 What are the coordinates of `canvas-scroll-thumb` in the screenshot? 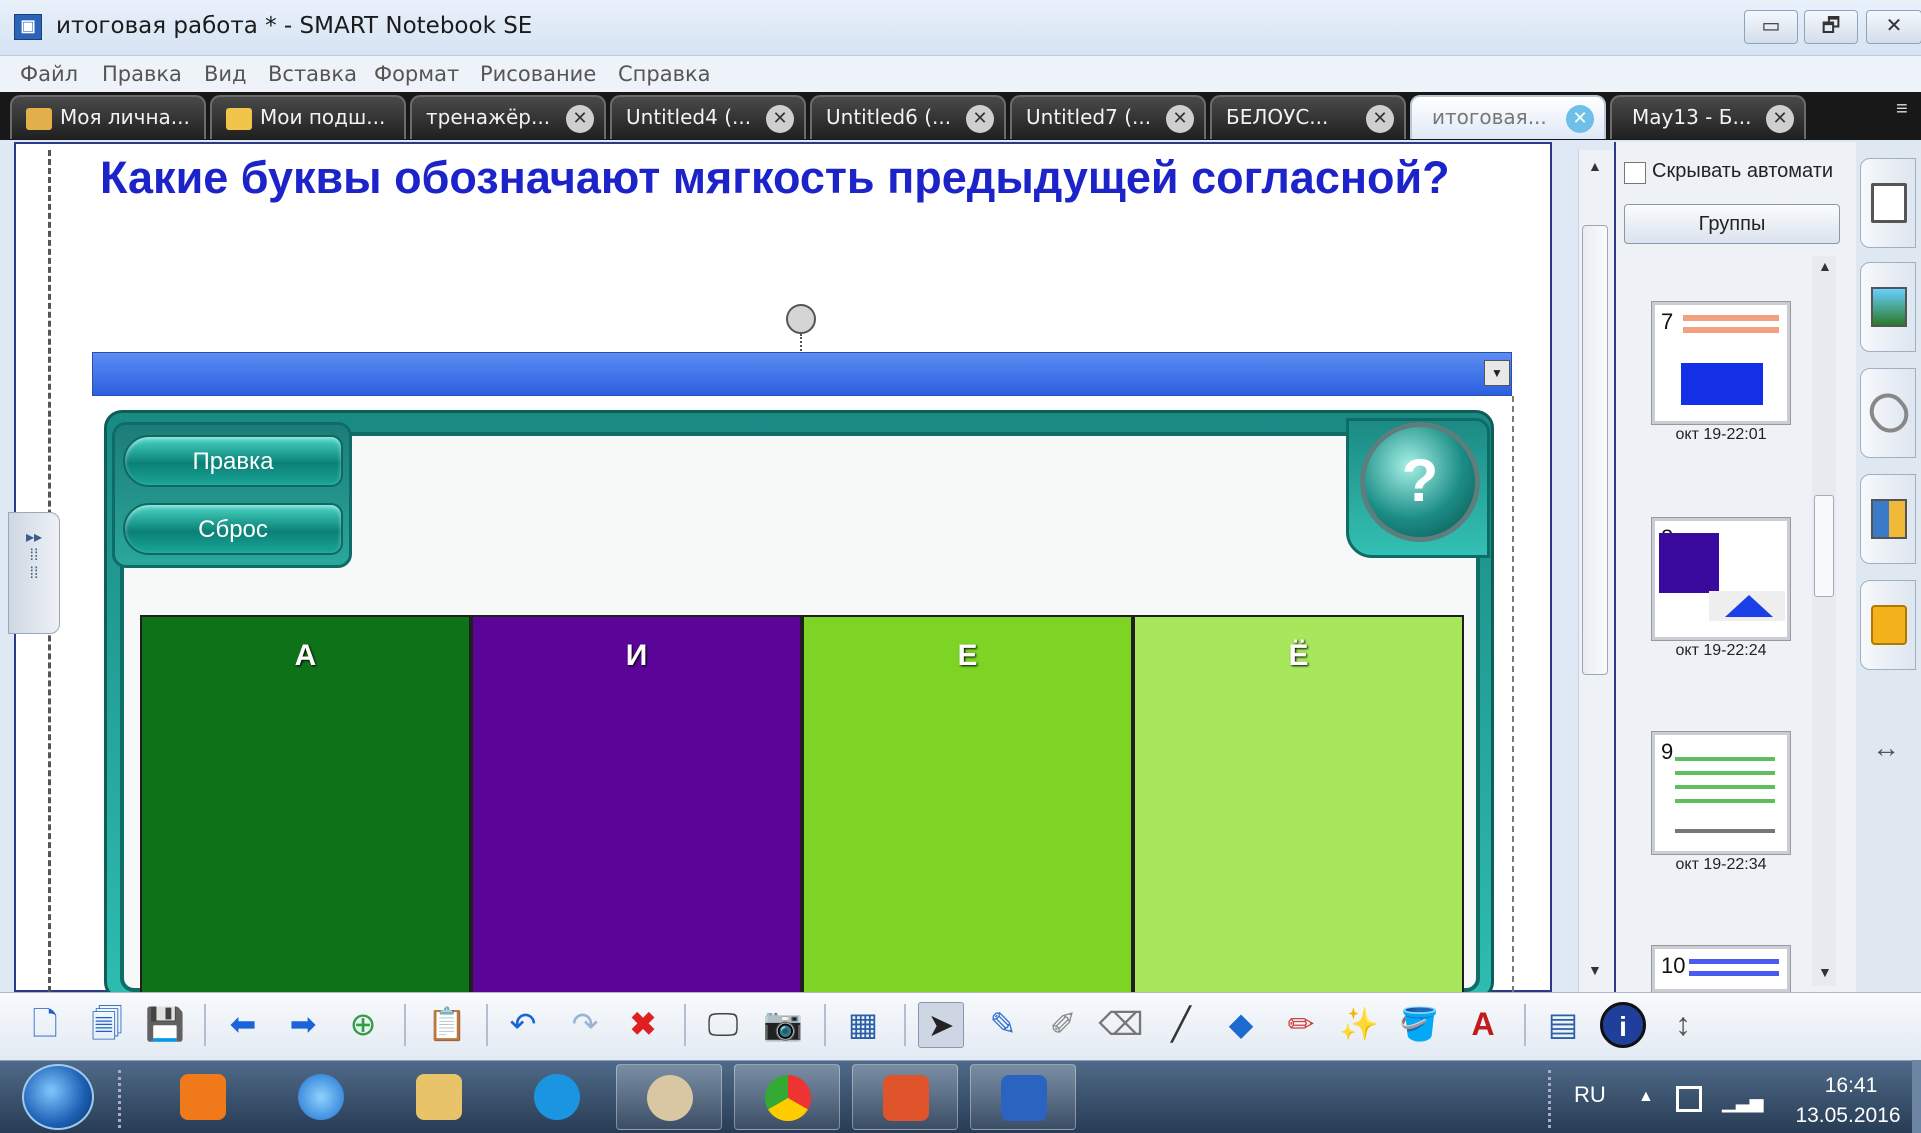 It's located at (1595, 450).